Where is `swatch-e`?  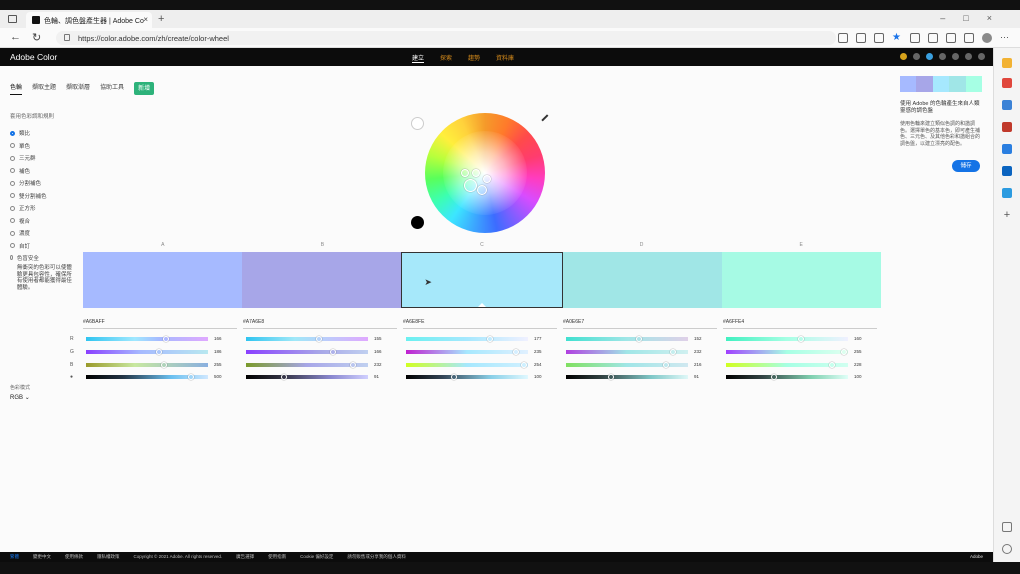
swatch-e is located at coordinates (801, 280).